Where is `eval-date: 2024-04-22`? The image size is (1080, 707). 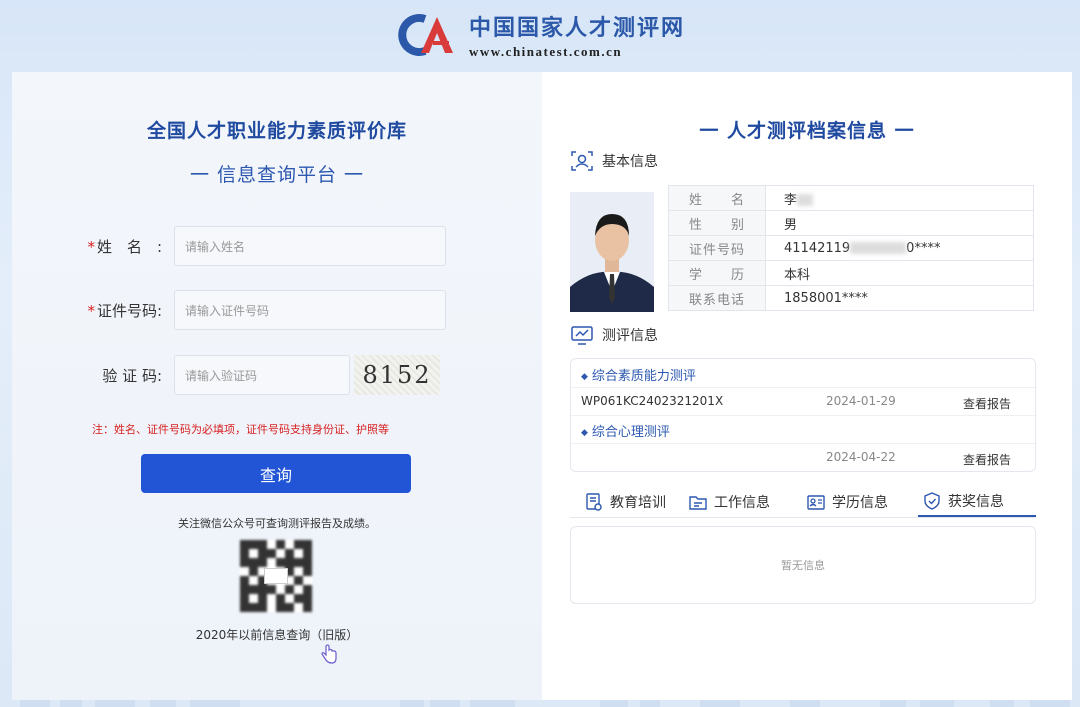
eval-date: 2024-04-22 is located at coordinates (861, 457).